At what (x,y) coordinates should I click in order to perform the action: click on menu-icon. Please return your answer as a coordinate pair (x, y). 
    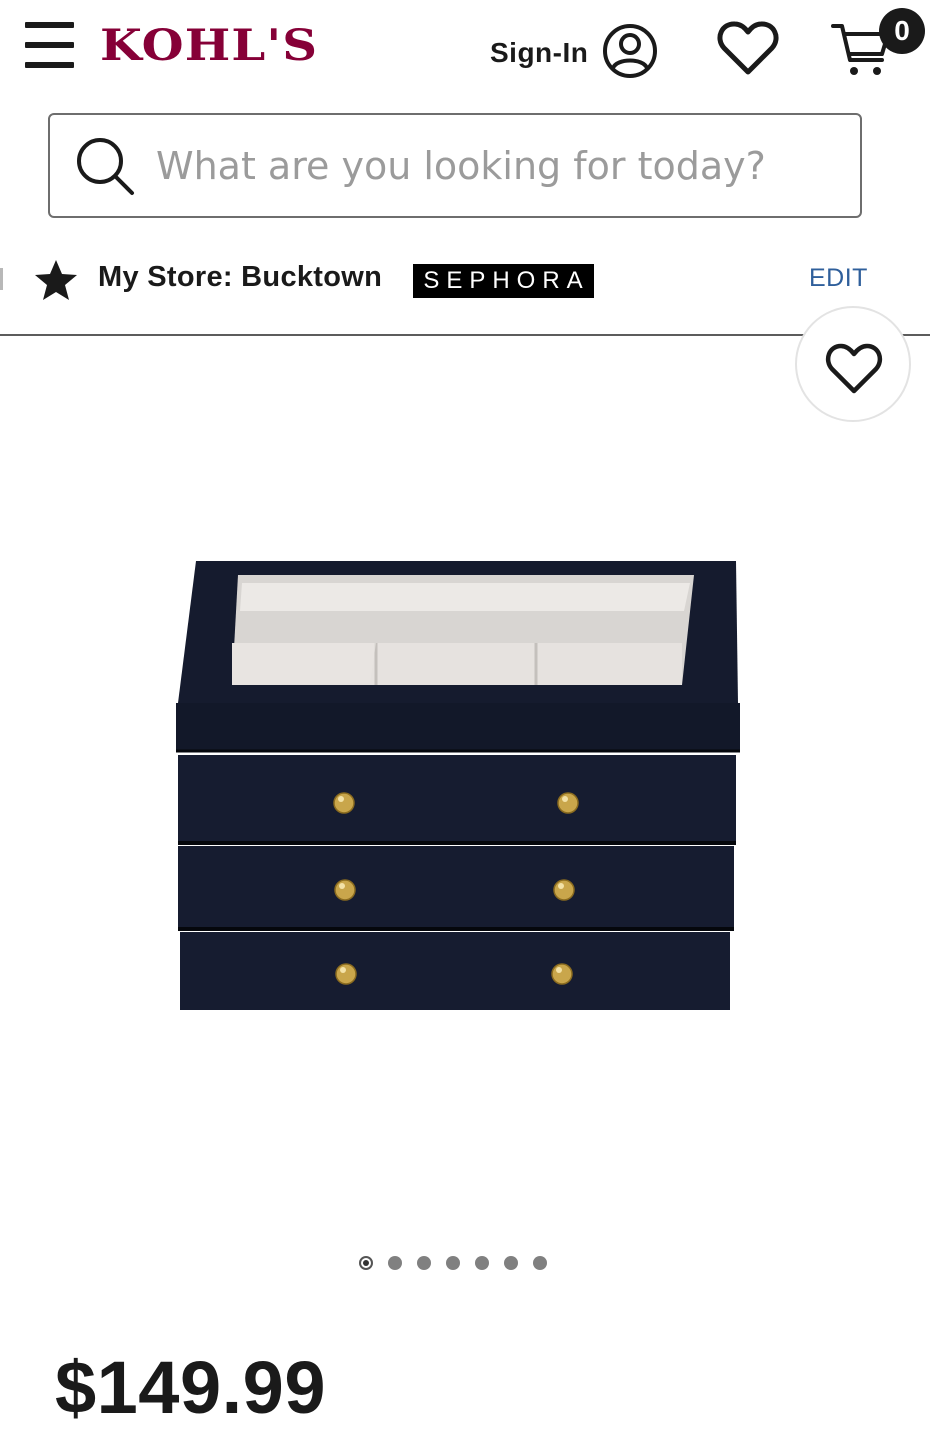
    Looking at the image, I should click on (50, 47).